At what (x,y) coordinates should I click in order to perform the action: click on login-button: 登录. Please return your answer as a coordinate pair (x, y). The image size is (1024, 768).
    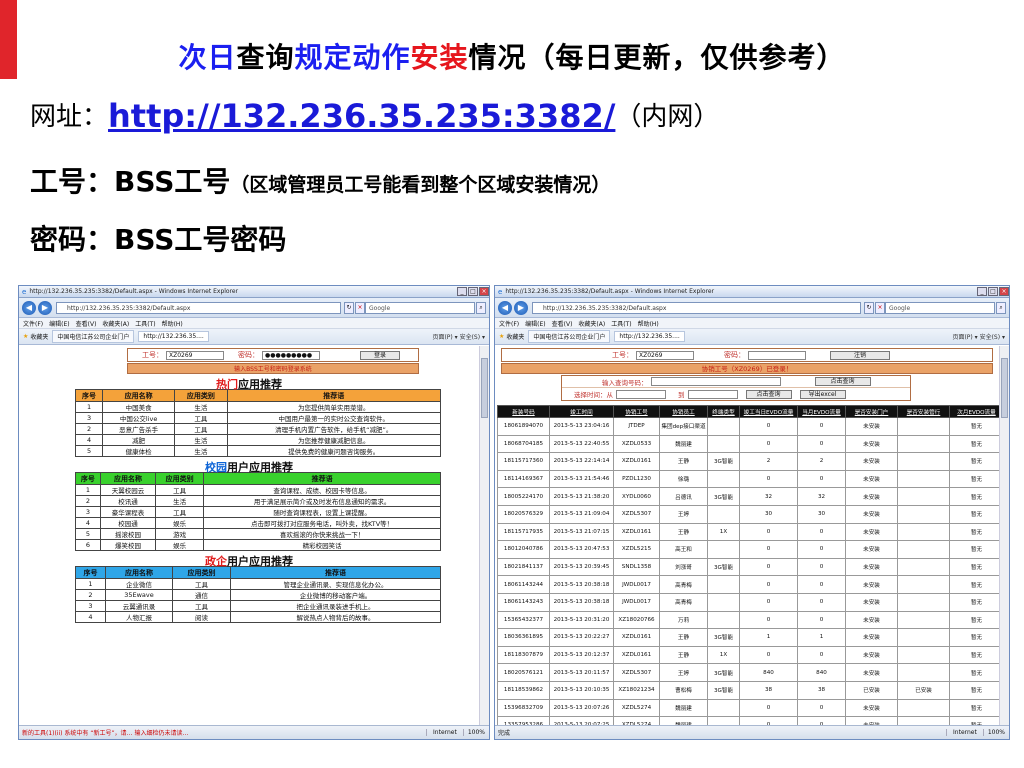
    Looking at the image, I should click on (380, 355).